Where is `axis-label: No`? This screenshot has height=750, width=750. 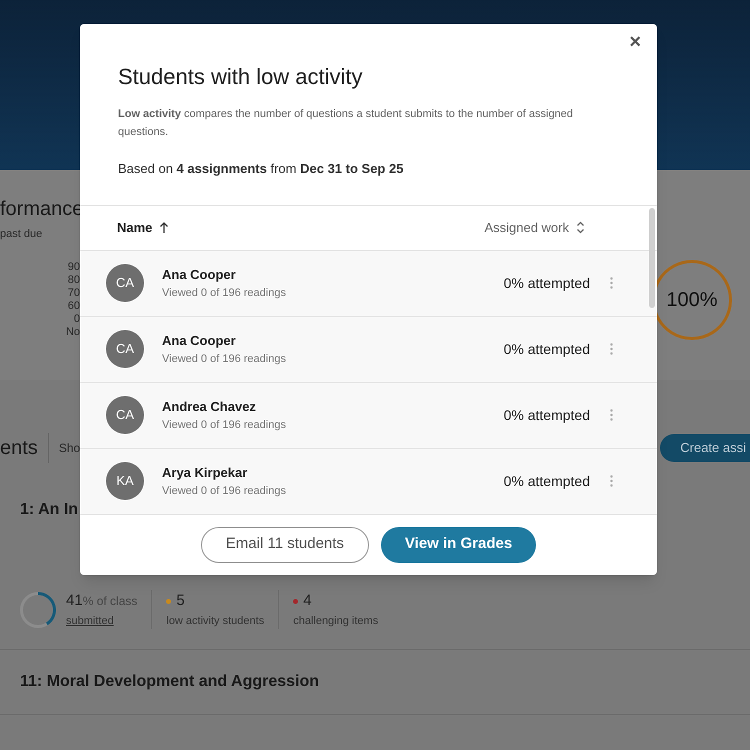
axis-label: No is located at coordinates (73, 332).